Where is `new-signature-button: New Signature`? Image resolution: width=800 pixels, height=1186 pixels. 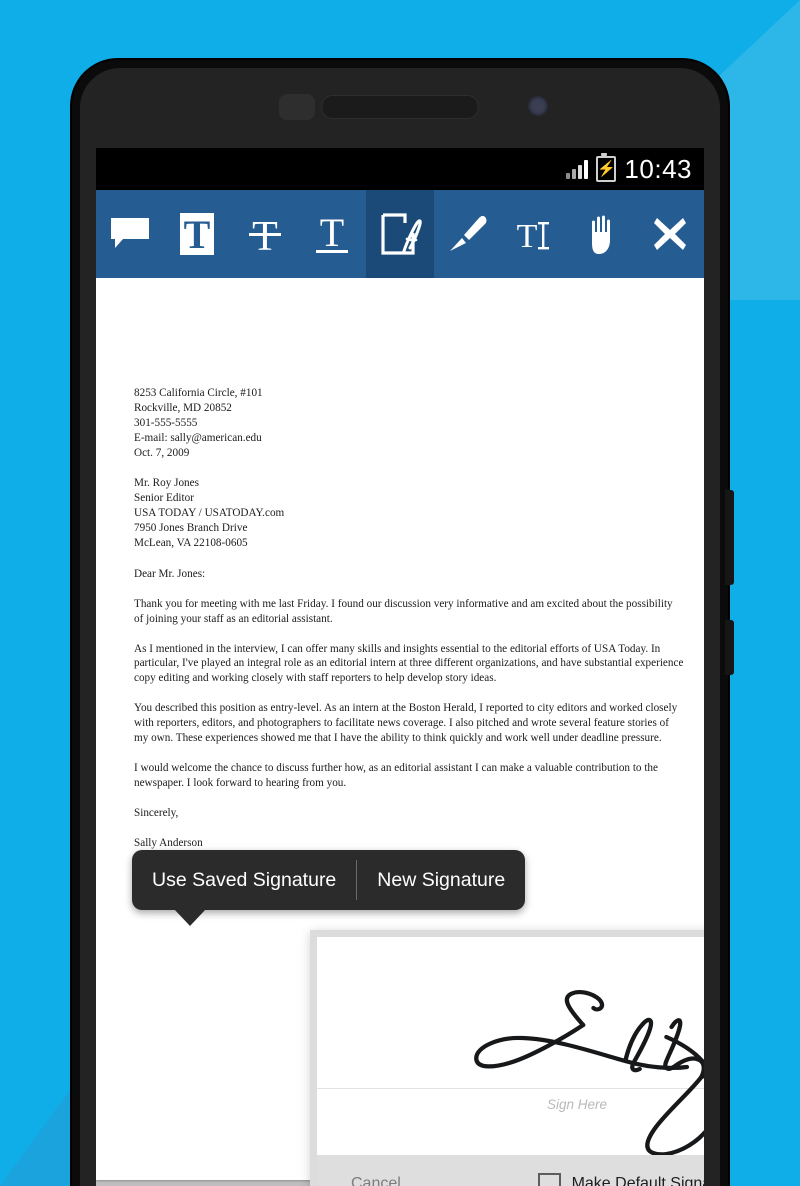
new-signature-button: New Signature is located at coordinates (441, 880).